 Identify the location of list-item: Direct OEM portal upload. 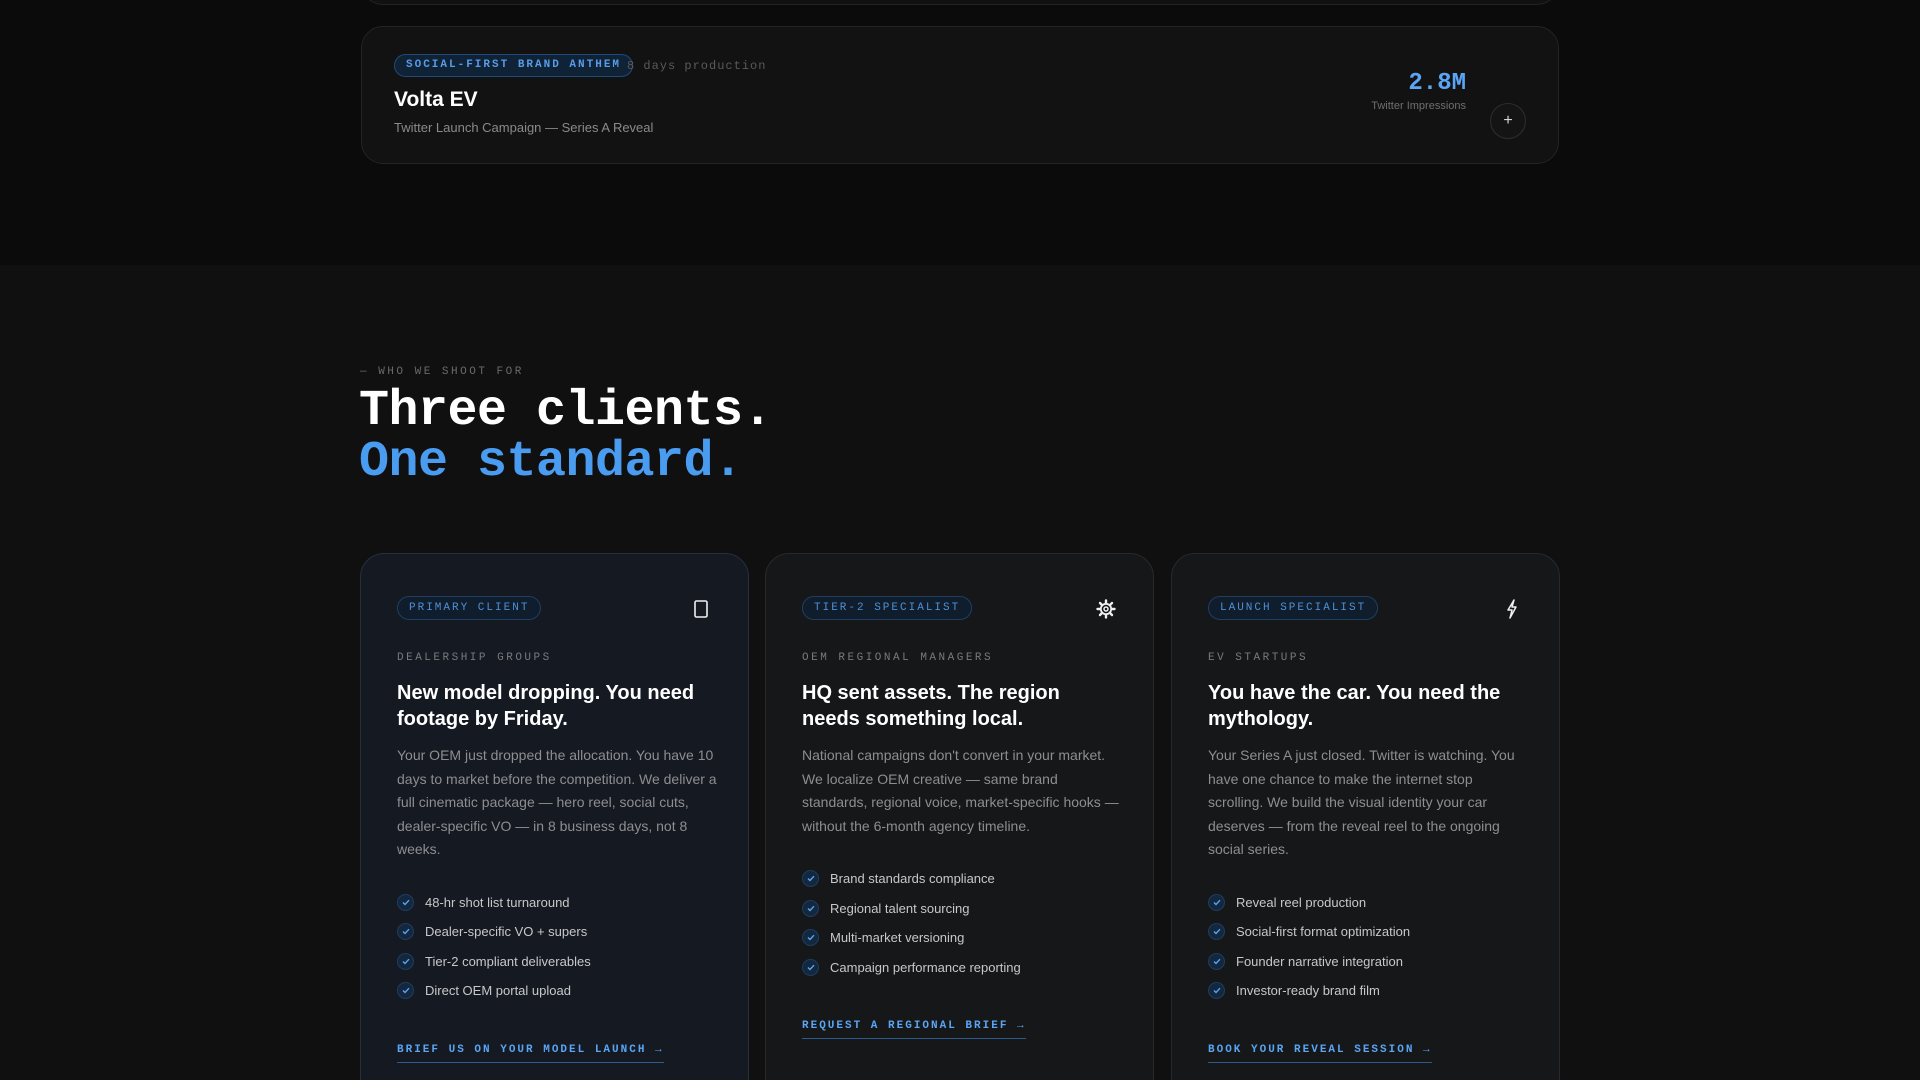
(557, 991).